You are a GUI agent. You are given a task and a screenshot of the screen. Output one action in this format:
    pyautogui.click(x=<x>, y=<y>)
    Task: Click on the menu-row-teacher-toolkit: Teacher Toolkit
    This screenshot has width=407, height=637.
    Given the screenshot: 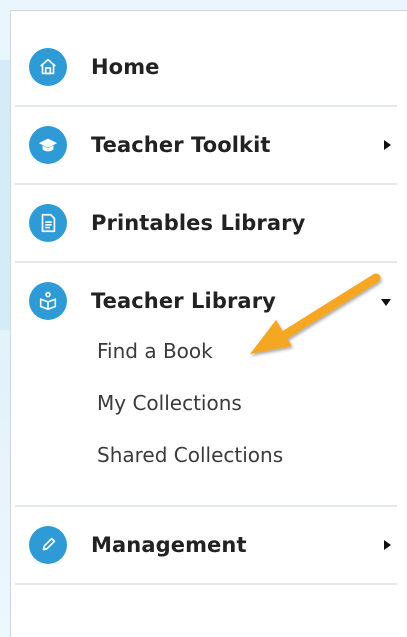 What is the action you would take?
    pyautogui.click(x=206, y=145)
    